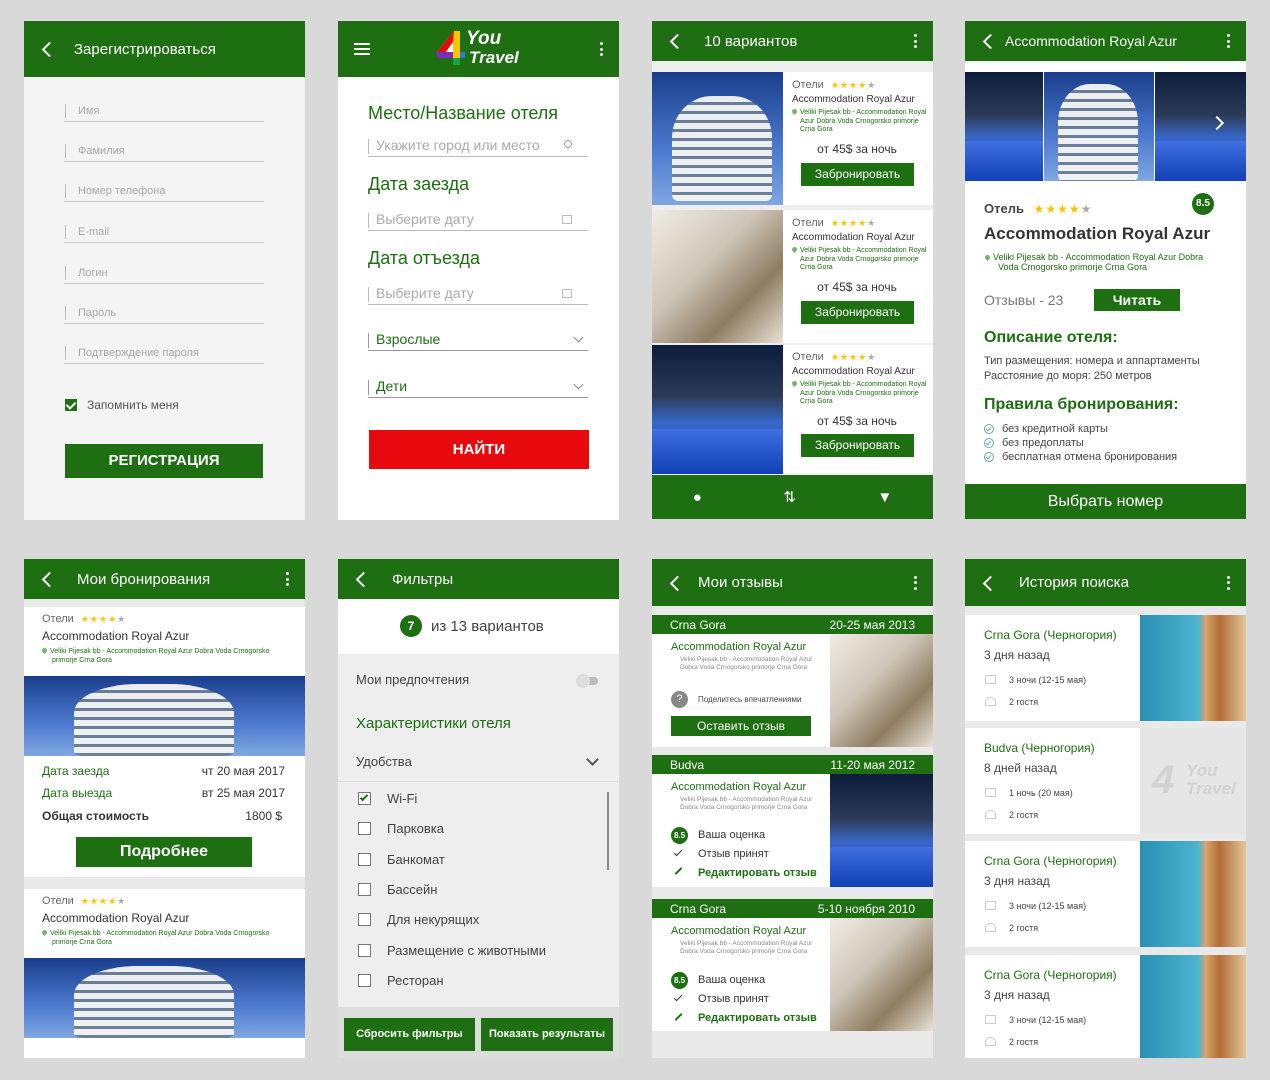 This screenshot has height=1080, width=1270. Describe the element at coordinates (164, 274) in the screenshot. I see `login-field: Логин` at that location.